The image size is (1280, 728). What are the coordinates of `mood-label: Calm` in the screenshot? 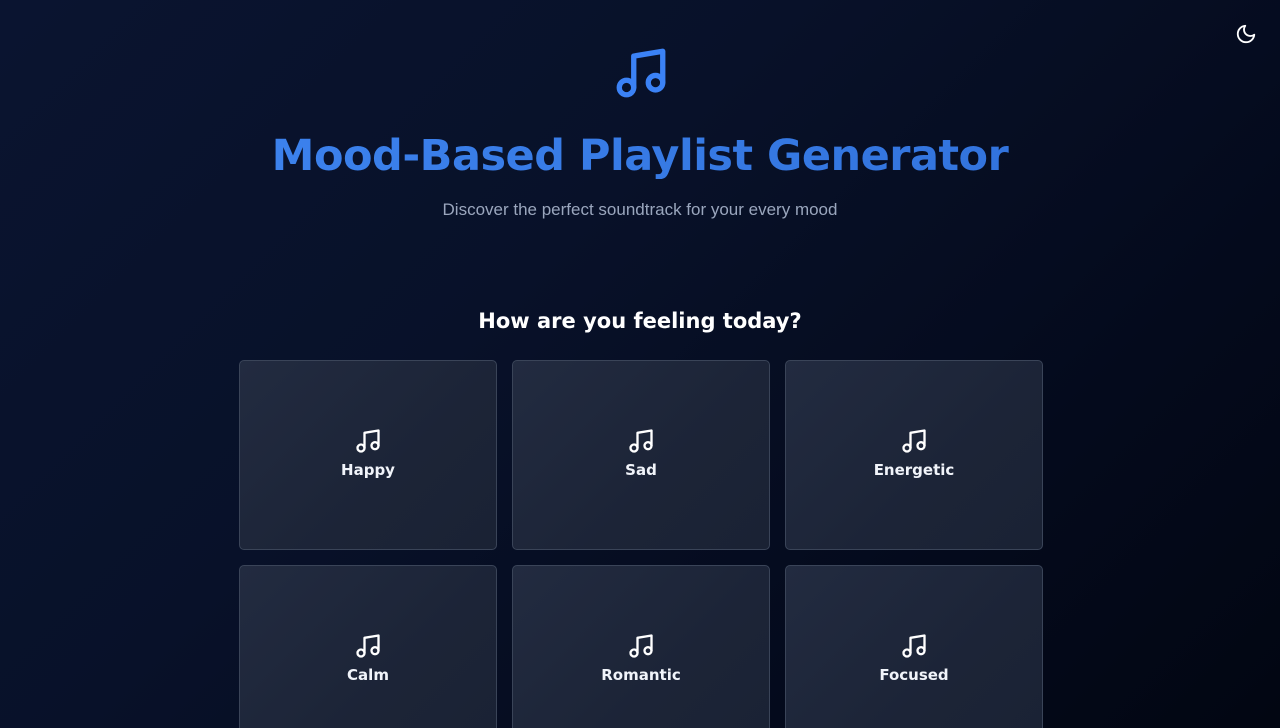 It's located at (368, 675).